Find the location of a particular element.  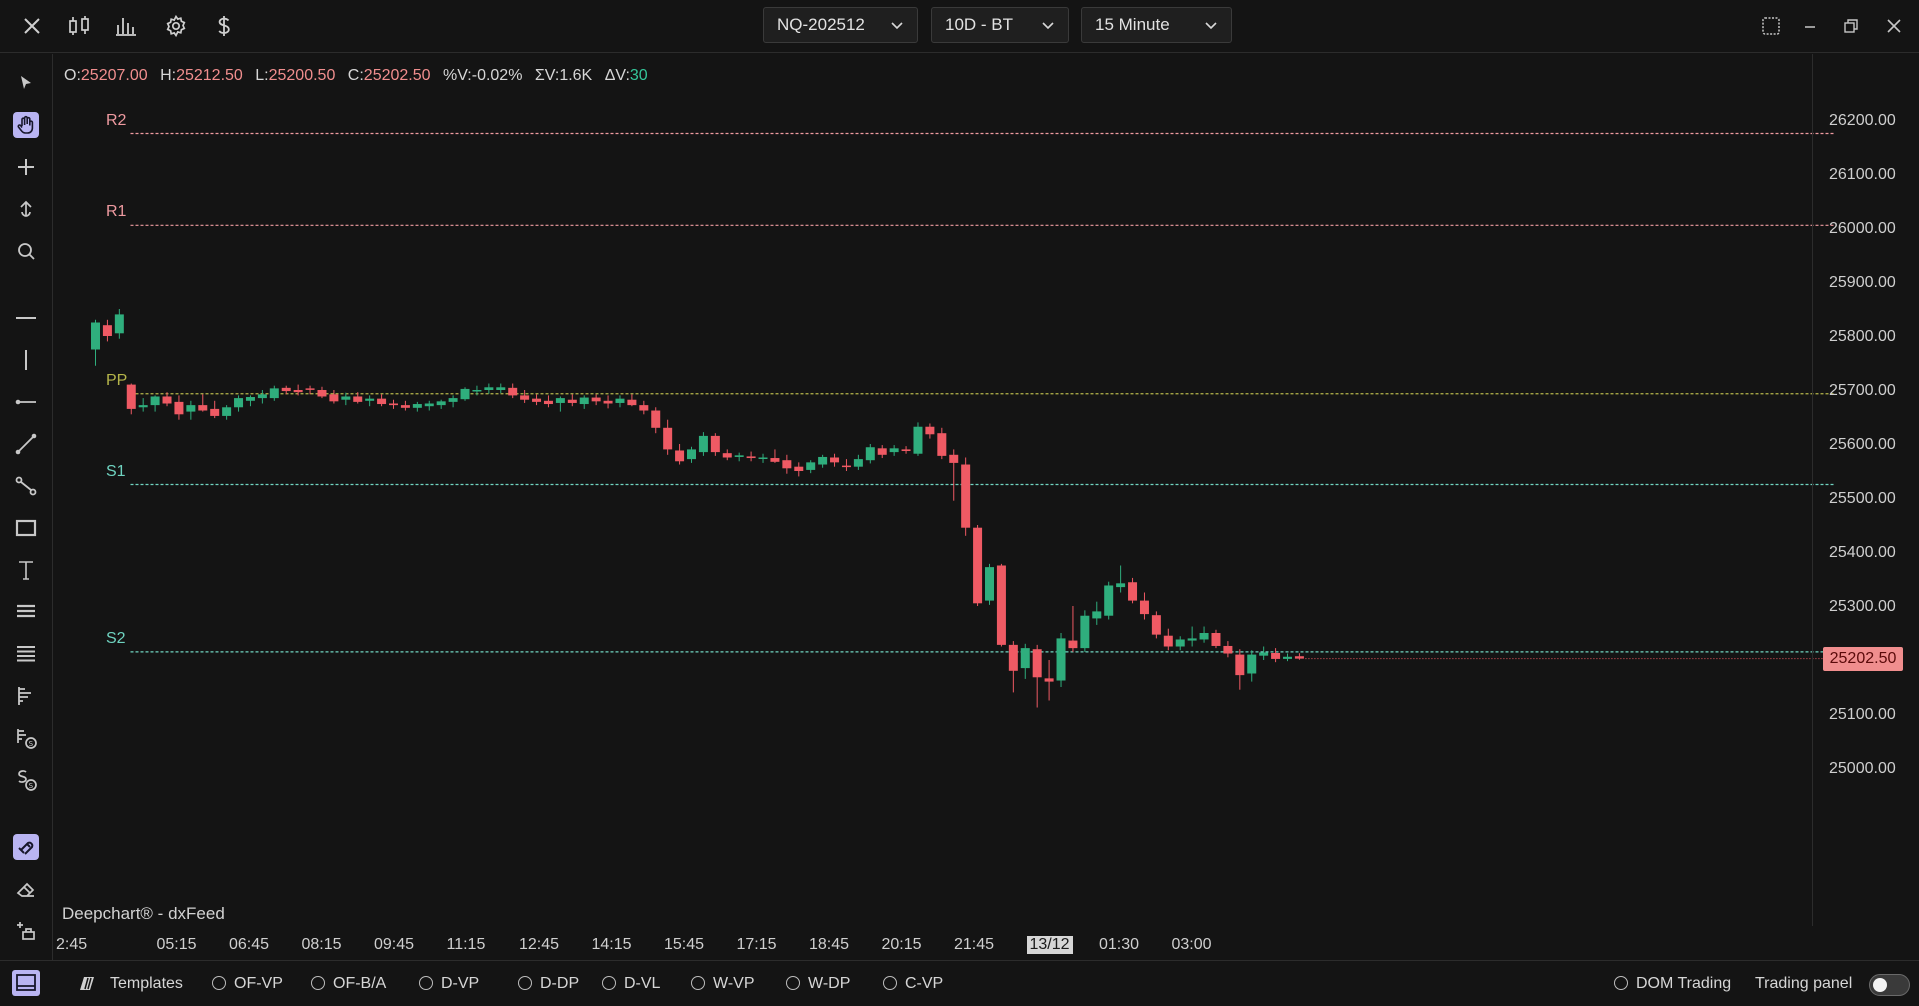

minimize-icon is located at coordinates (1810, 26).